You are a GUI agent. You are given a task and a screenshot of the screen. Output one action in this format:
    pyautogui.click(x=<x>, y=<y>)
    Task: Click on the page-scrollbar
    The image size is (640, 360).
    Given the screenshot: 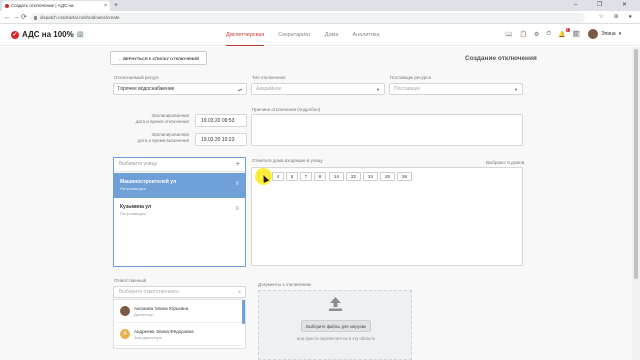 What is the action you would take?
    pyautogui.click(x=636, y=203)
    